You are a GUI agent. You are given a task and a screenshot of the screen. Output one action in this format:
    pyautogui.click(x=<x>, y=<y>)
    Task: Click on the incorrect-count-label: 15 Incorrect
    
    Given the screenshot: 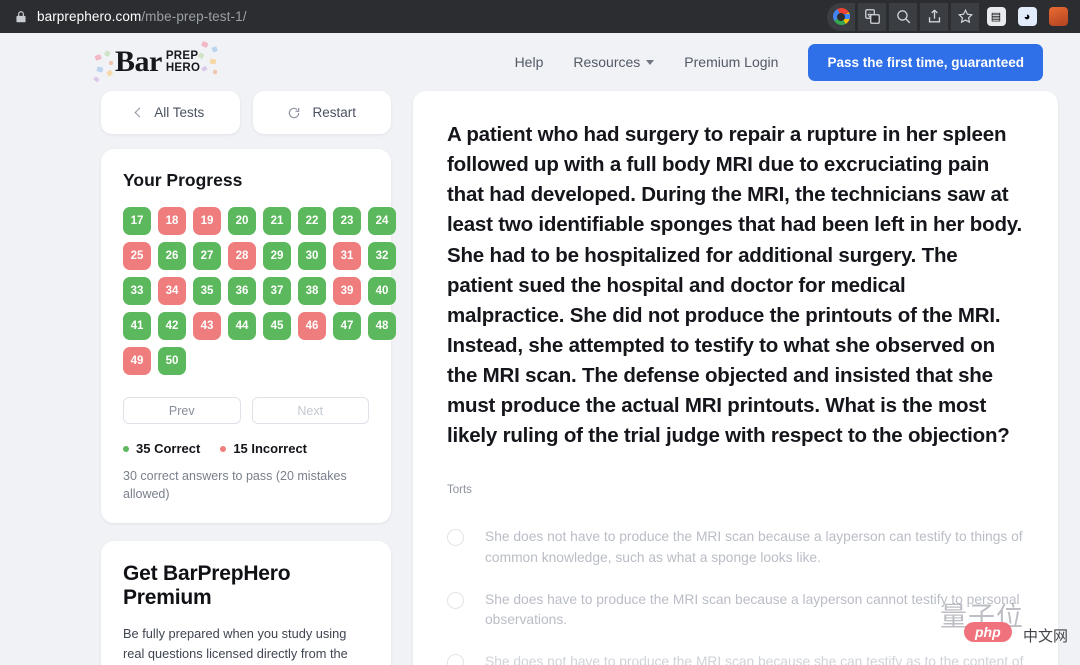 What is the action you would take?
    pyautogui.click(x=270, y=448)
    